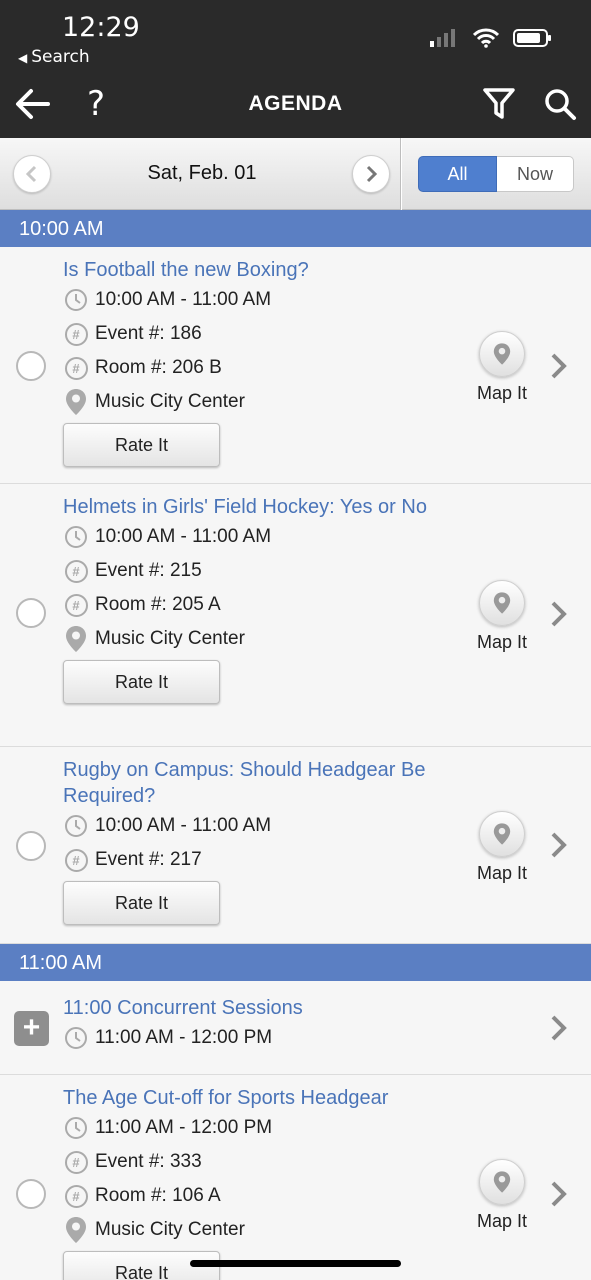 The image size is (591, 1280). I want to click on previous-day-button, so click(32, 174).